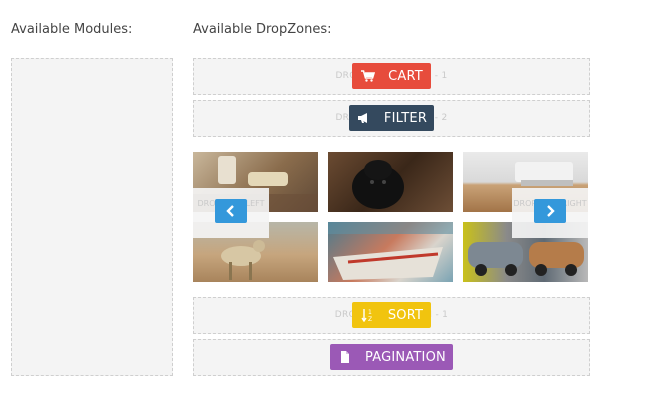  I want to click on filter-label: FILTER, so click(405, 118).